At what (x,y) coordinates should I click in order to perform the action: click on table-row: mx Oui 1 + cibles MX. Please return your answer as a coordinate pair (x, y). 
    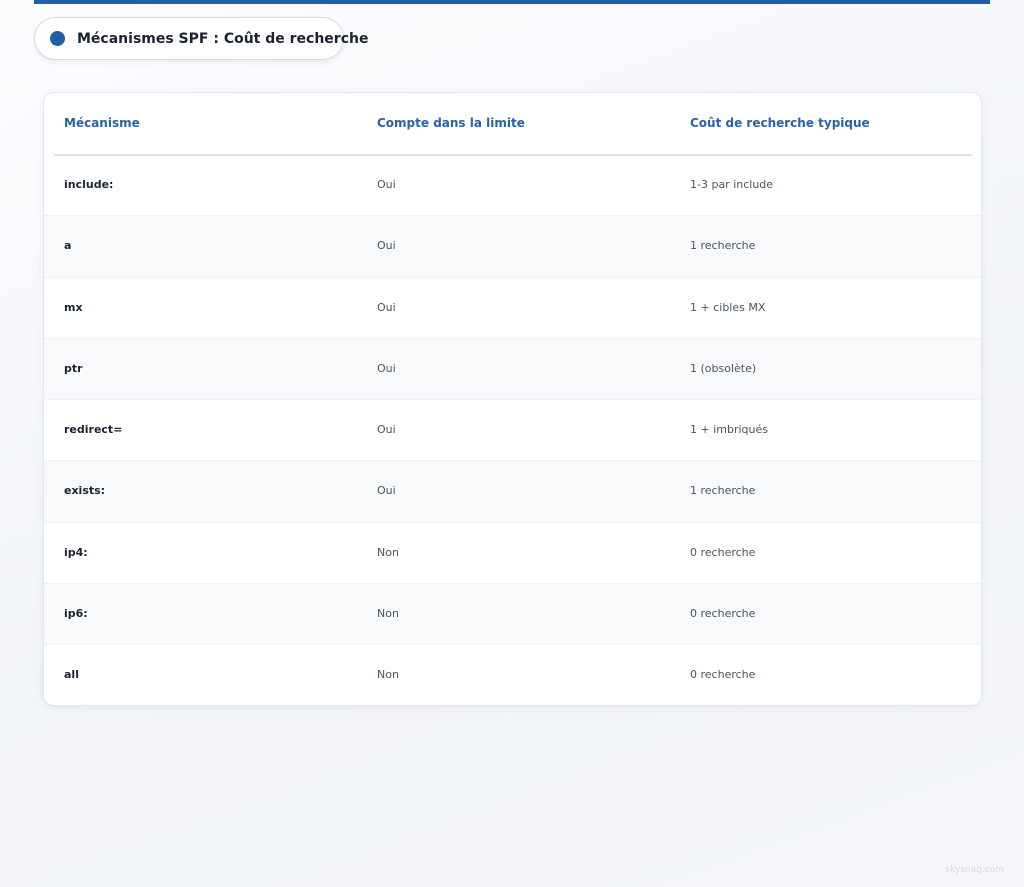
    Looking at the image, I should click on (512, 308).